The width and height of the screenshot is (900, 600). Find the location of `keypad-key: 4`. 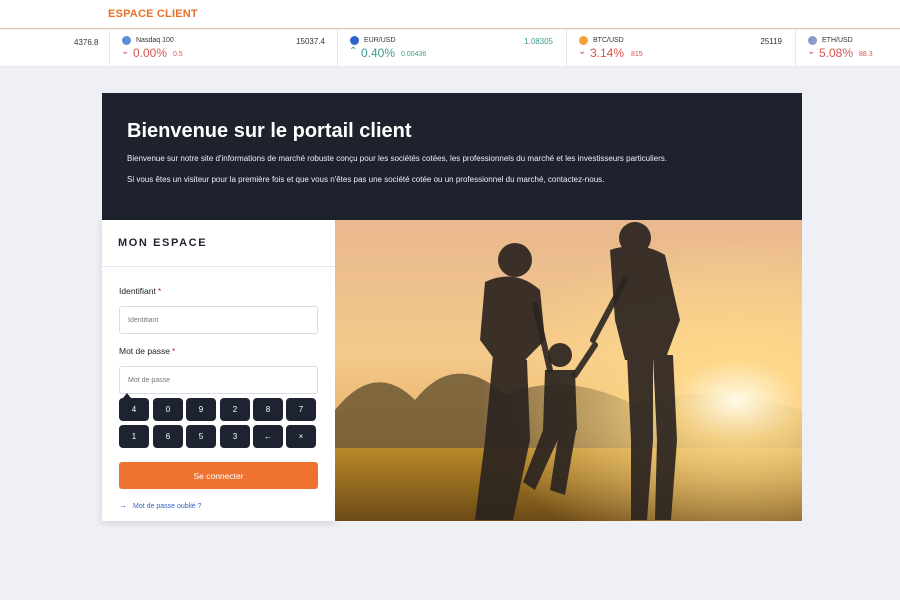

keypad-key: 4 is located at coordinates (134, 409).